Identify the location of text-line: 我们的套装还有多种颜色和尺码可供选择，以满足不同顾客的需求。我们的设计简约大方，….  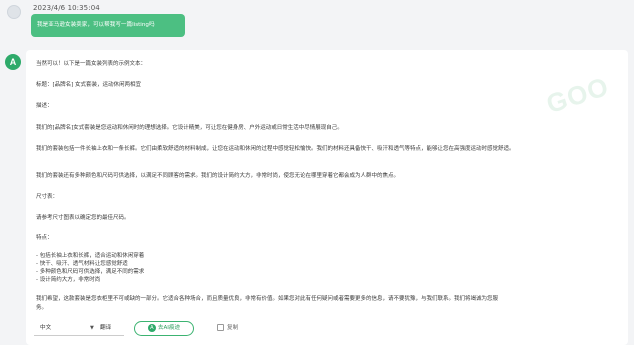
(218, 176).